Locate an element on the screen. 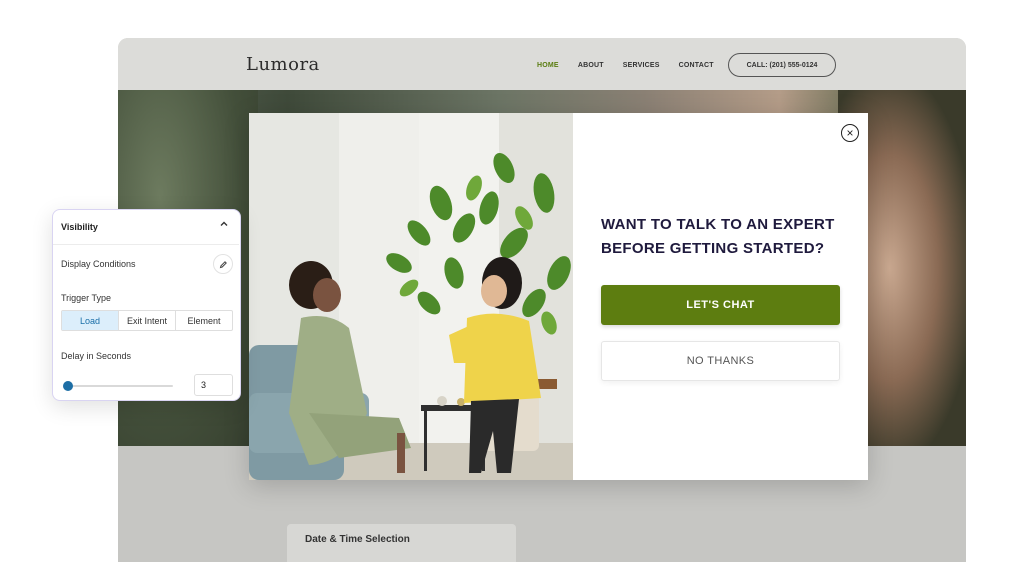  site-logo: Lumora is located at coordinates (283, 64).